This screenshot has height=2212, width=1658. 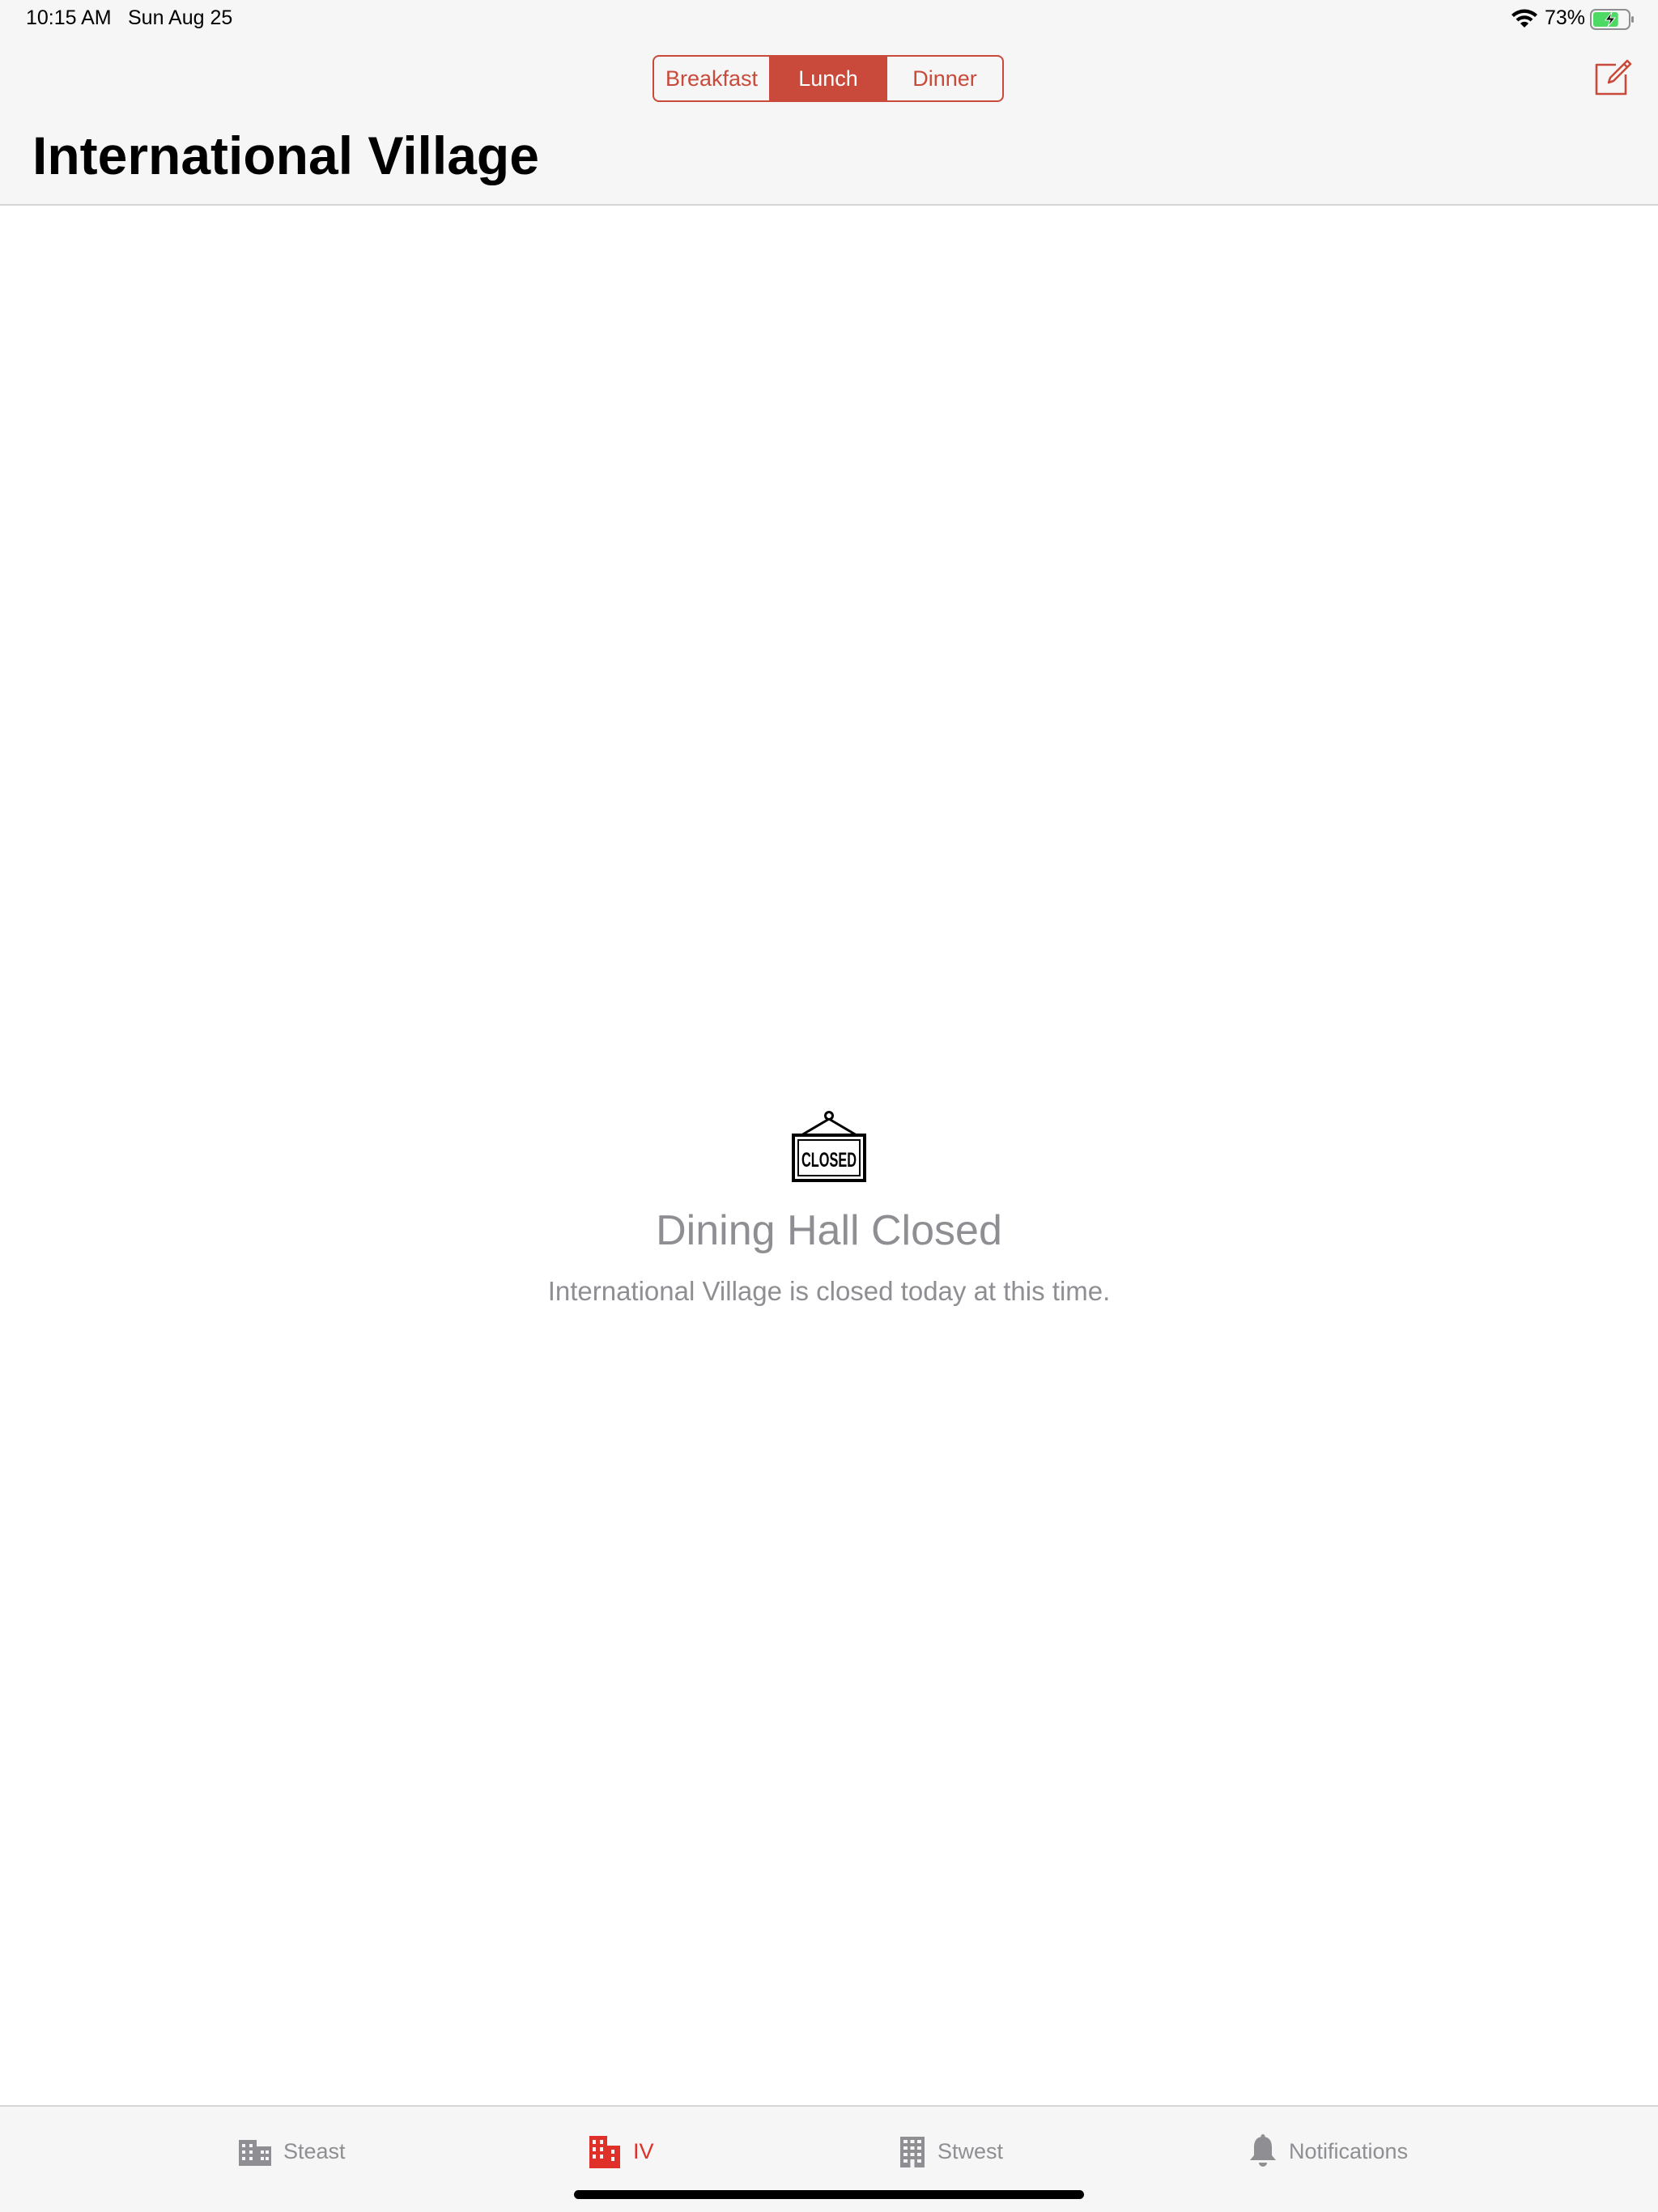 I want to click on status-bar: 10:15 AM Sun Aug 25 73%, so click(x=829, y=19).